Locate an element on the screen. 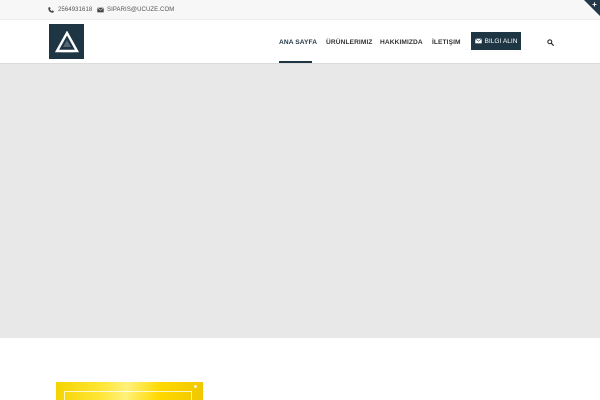  product-thumbnail is located at coordinates (129, 391).